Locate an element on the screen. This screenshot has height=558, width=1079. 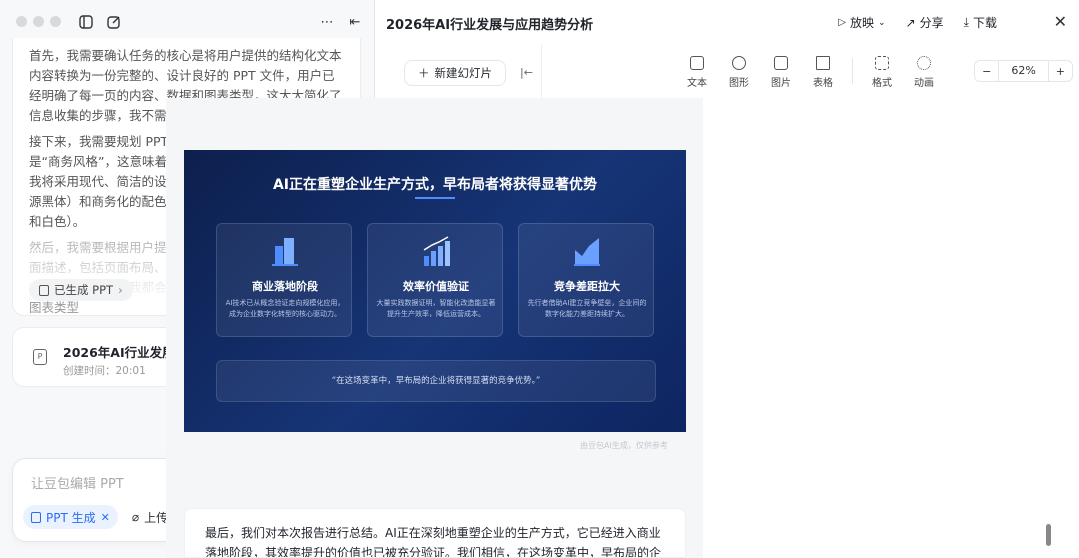
format-icon is located at coordinates (882, 63).